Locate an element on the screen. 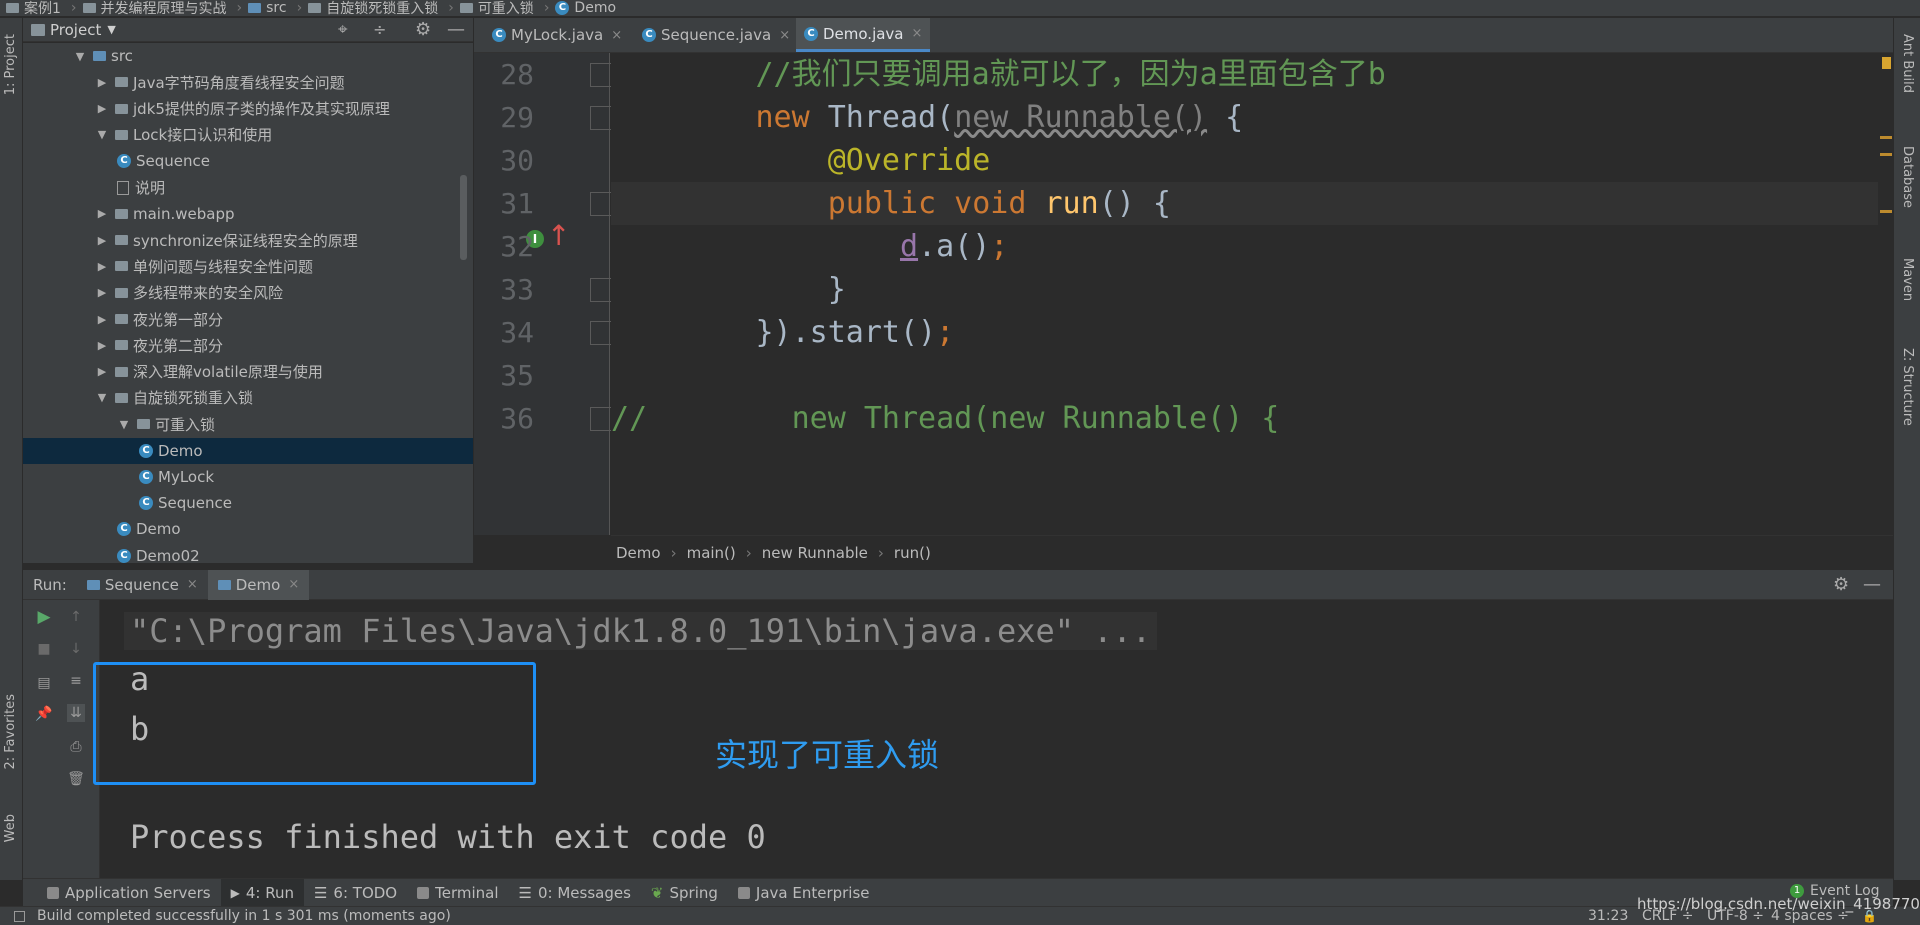 Image resolution: width=1920 pixels, height=925 pixels. arrow-up-icon: ↑ is located at coordinates (76, 617).